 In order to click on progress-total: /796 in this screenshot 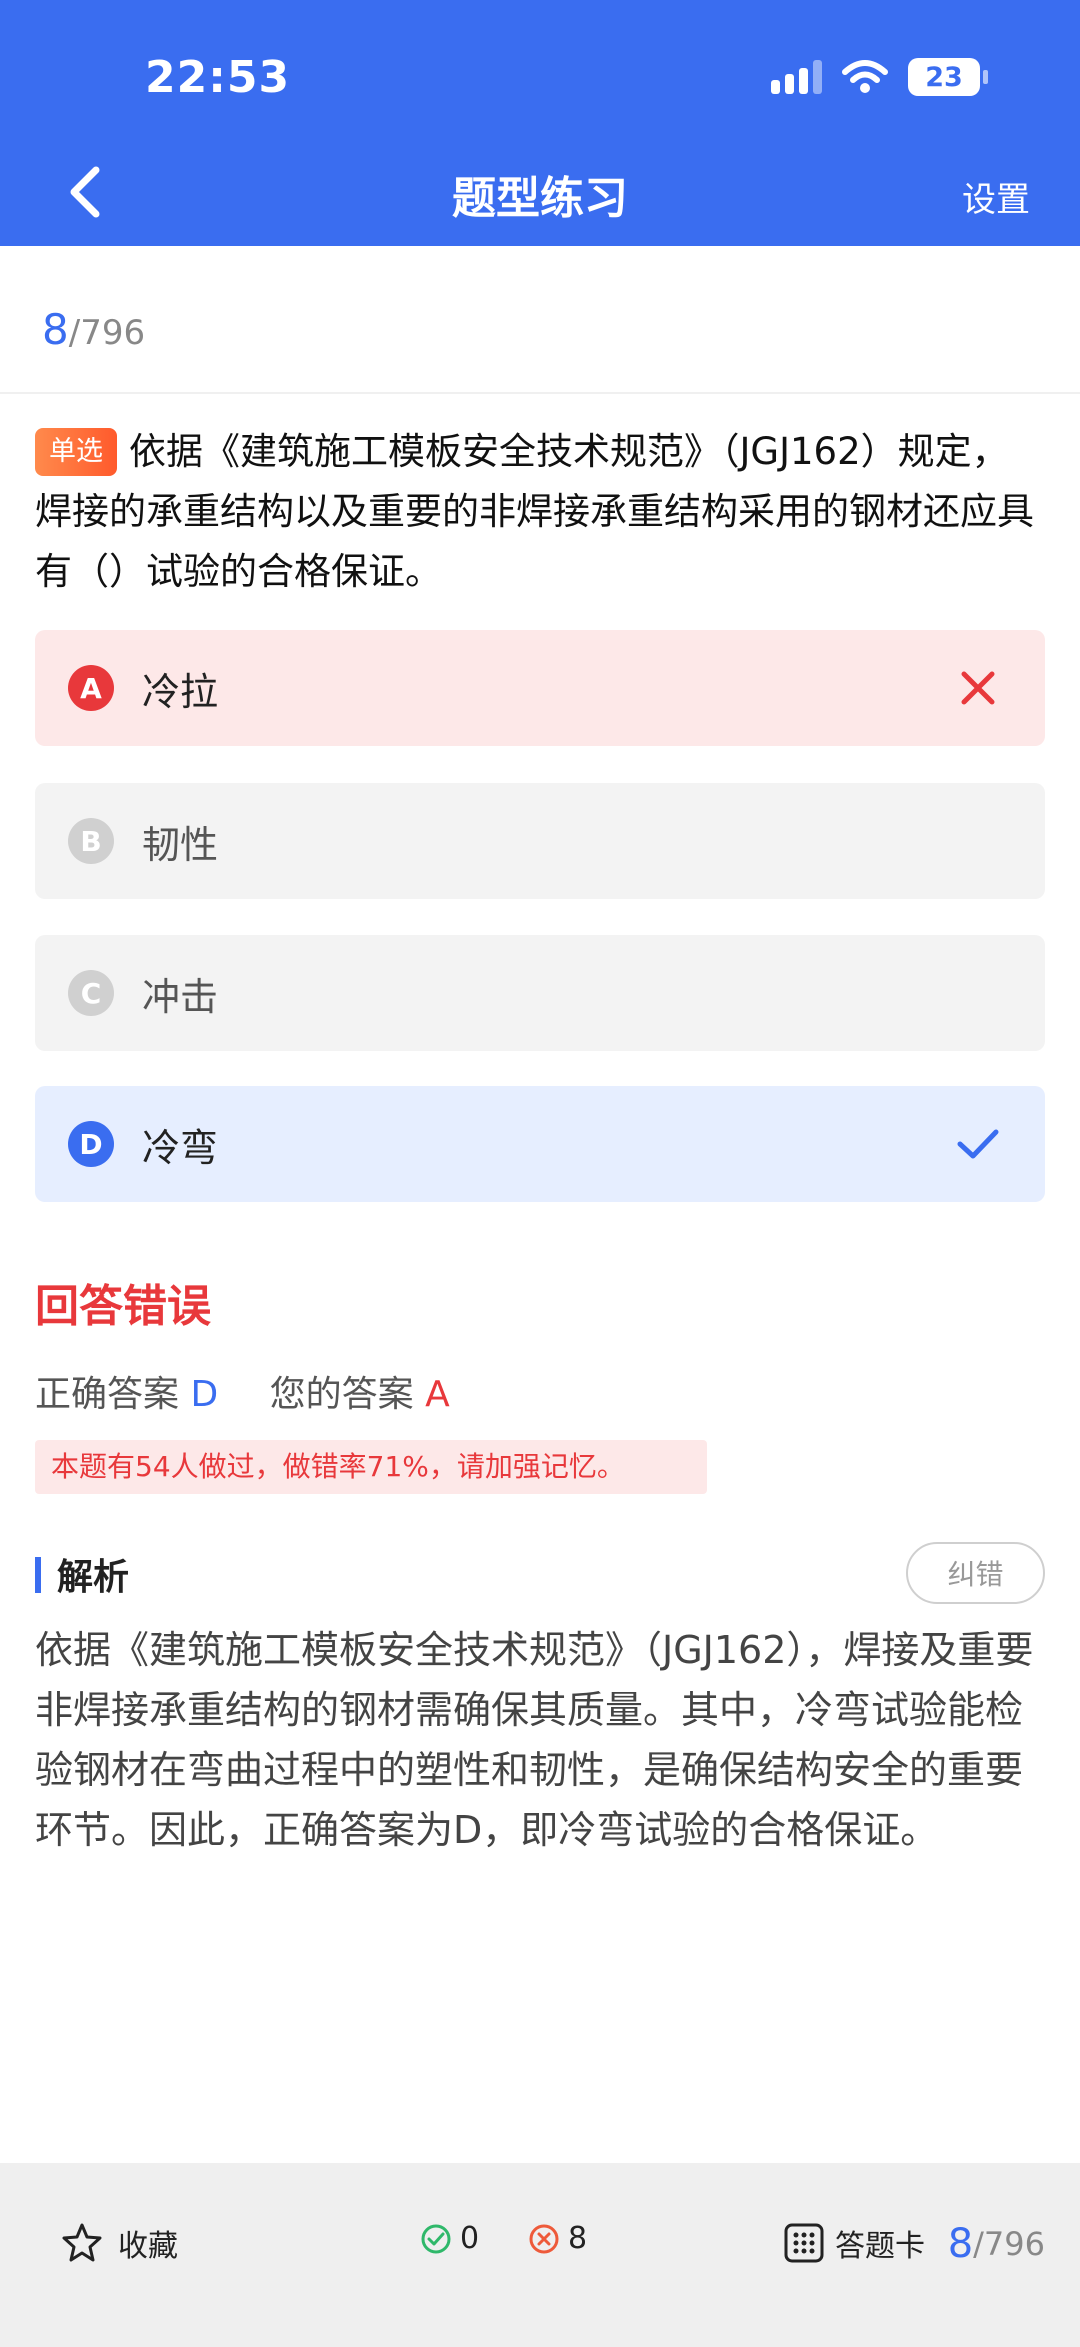, I will do `click(107, 333)`.